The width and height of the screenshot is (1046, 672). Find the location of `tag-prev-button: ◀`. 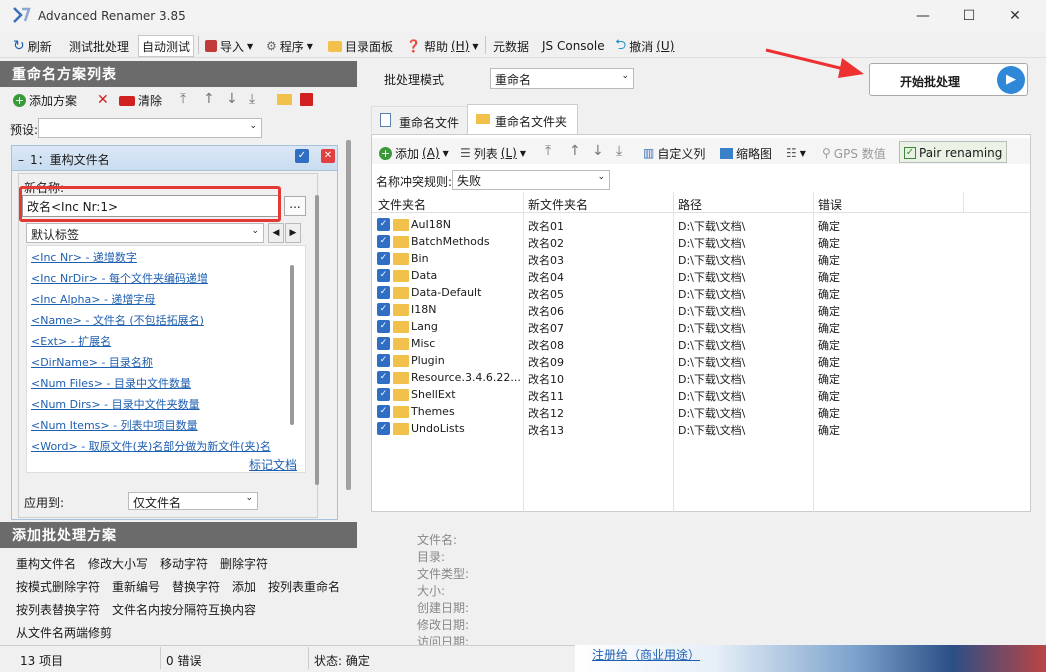

tag-prev-button: ◀ is located at coordinates (276, 233).